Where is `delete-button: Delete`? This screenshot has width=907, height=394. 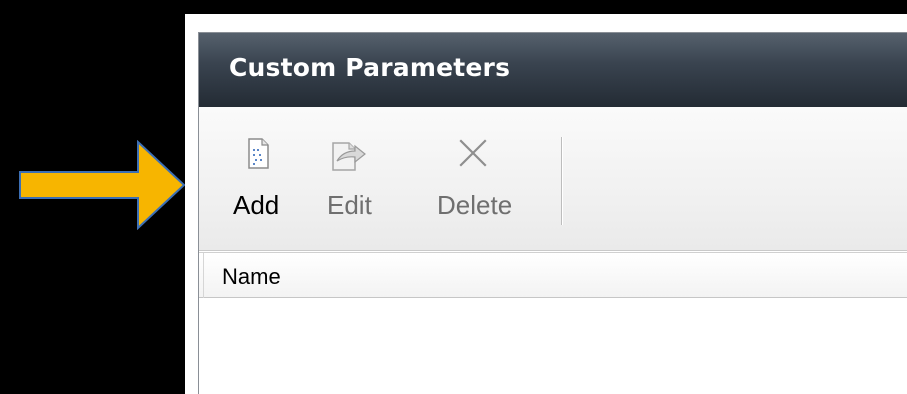 delete-button: Delete is located at coordinates (482, 172).